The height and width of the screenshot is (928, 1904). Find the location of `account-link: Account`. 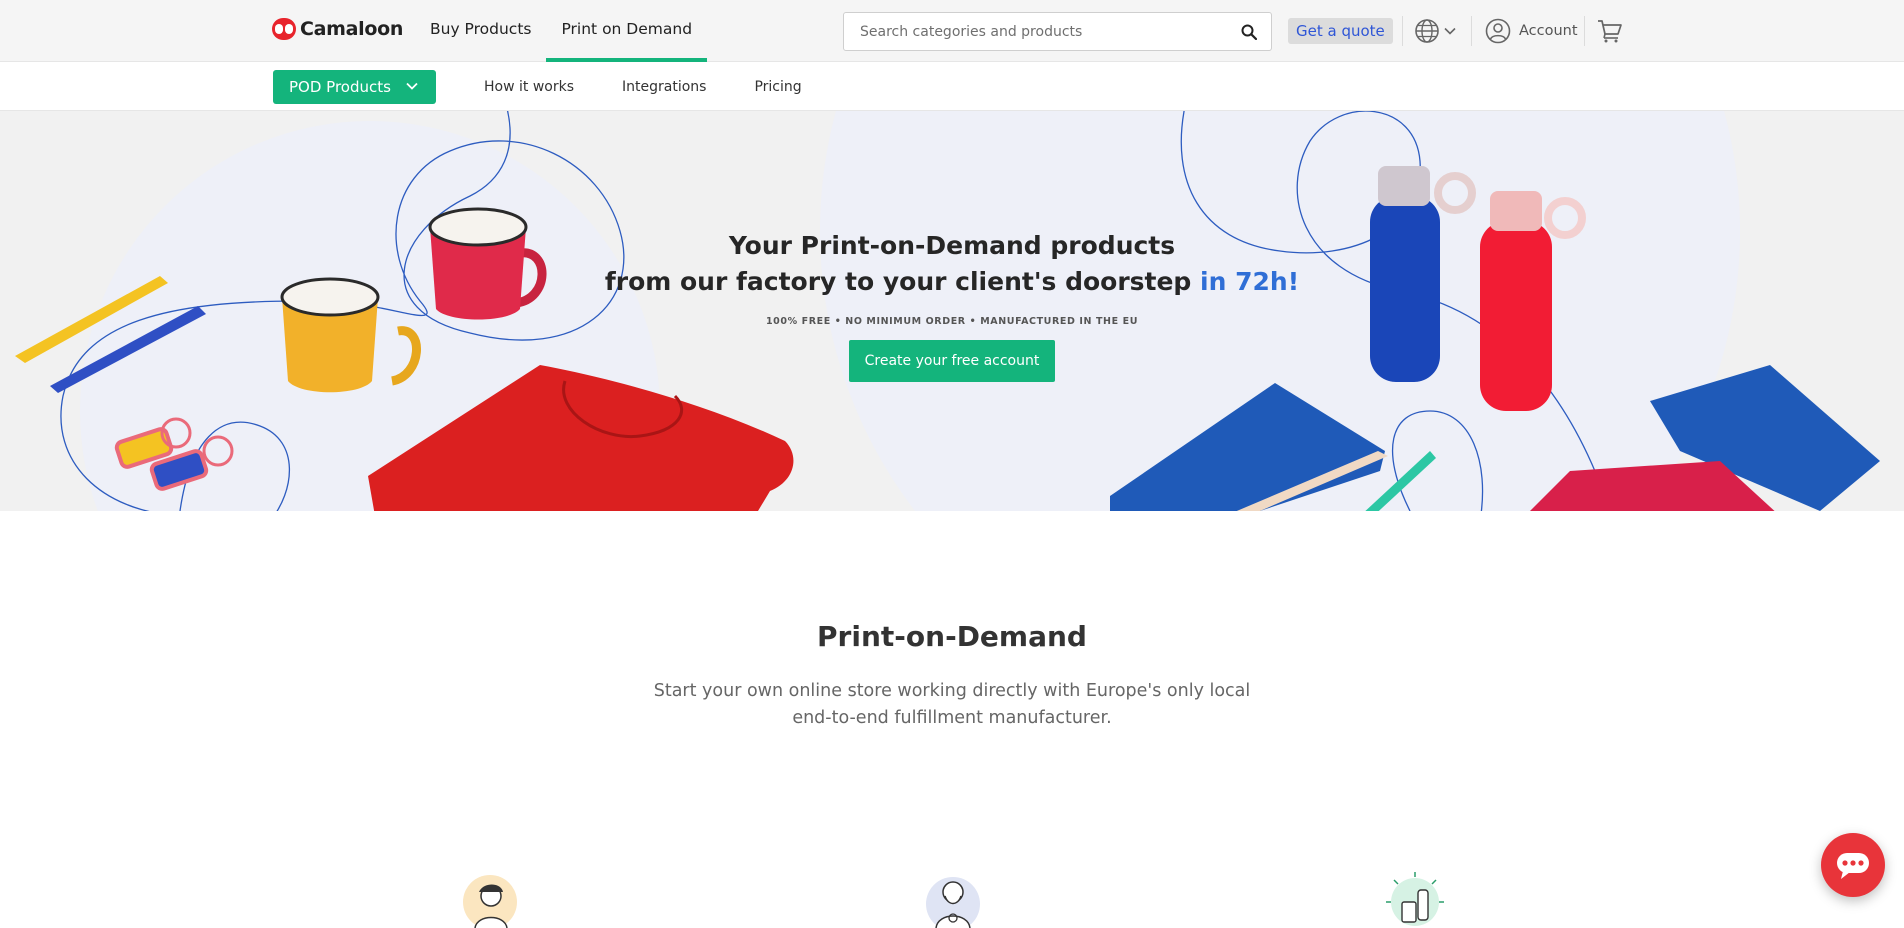

account-link: Account is located at coordinates (1531, 31).